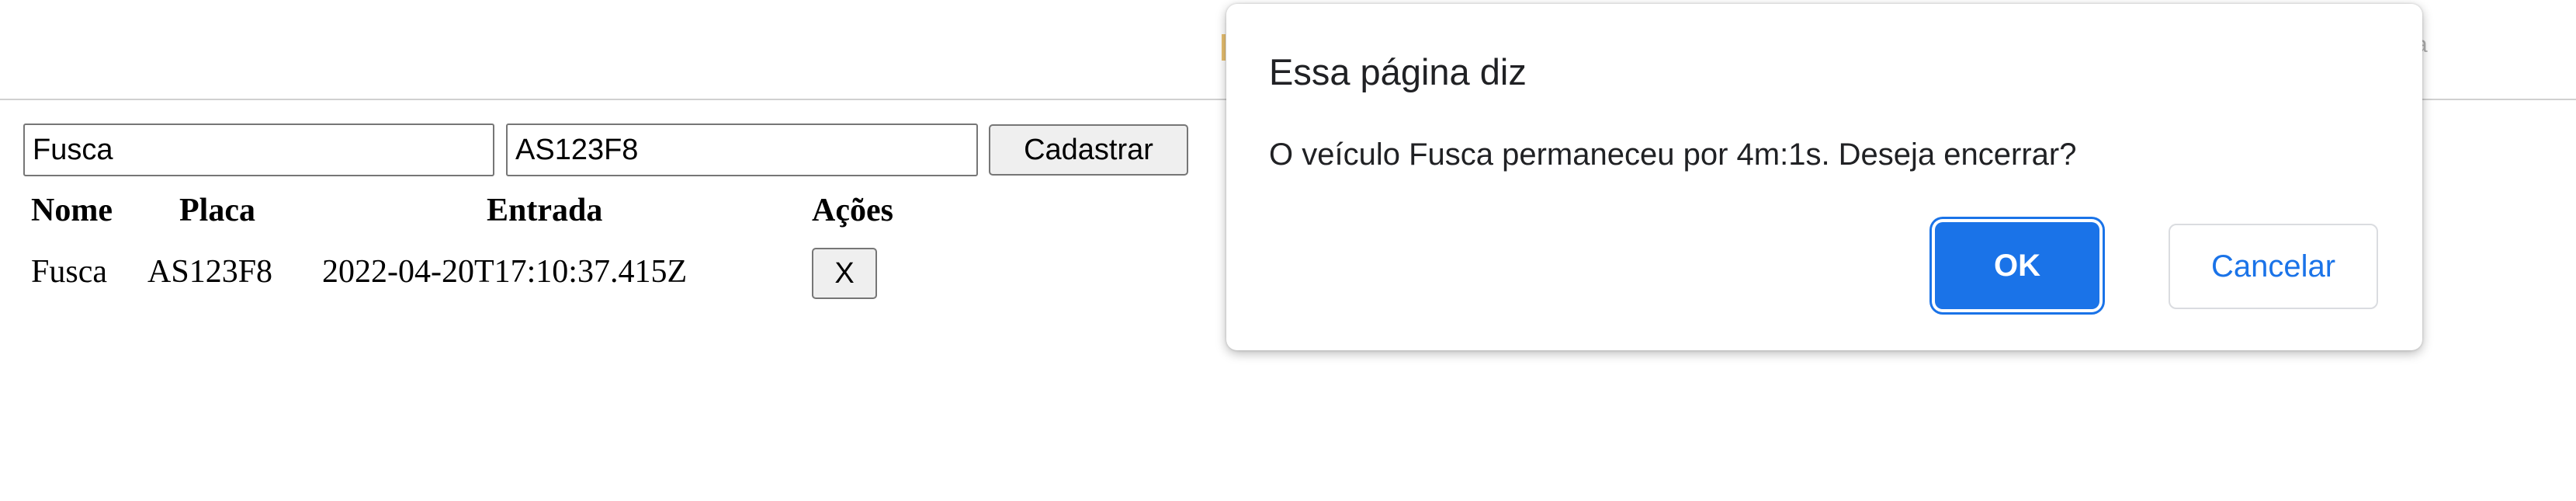 This screenshot has width=2576, height=501. I want to click on cadastrar-button: Cadastrar, so click(1088, 150).